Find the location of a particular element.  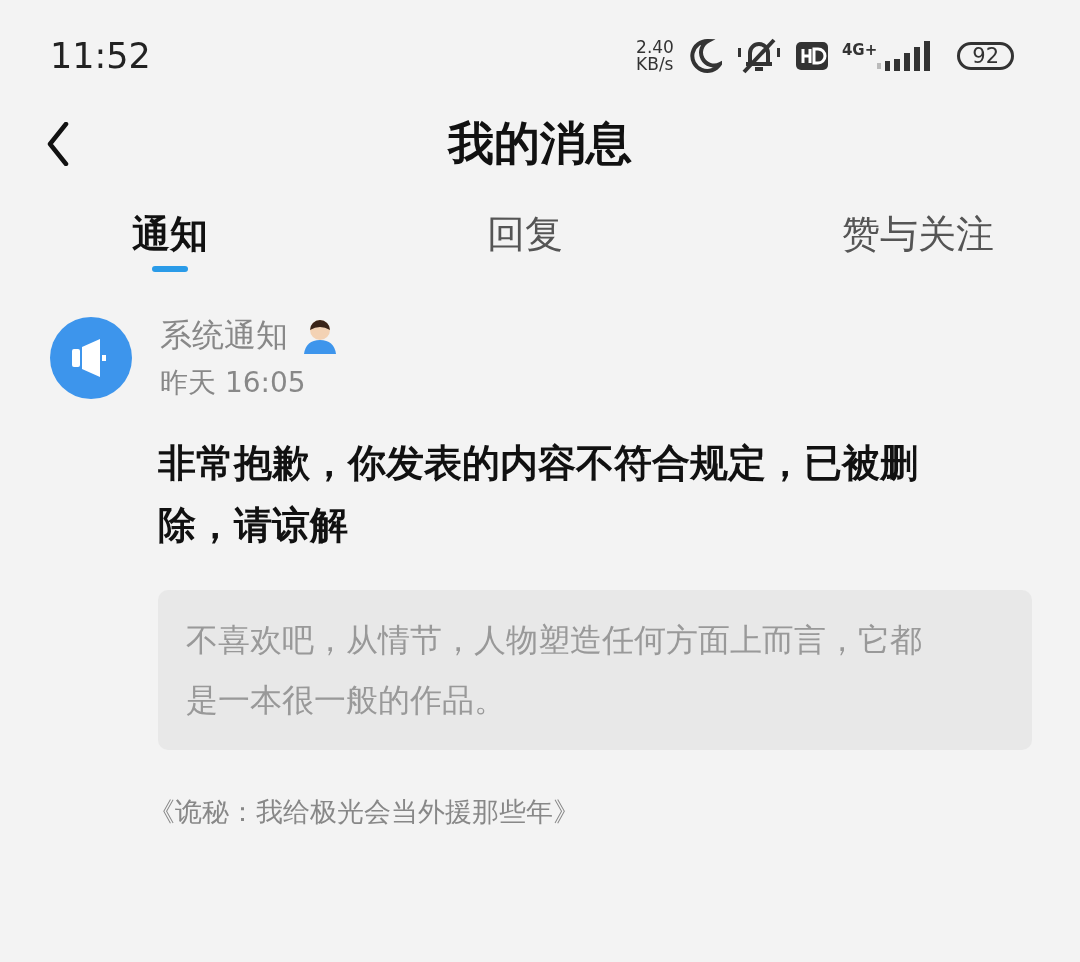

message-time: 昨天 16:05 is located at coordinates (233, 383).